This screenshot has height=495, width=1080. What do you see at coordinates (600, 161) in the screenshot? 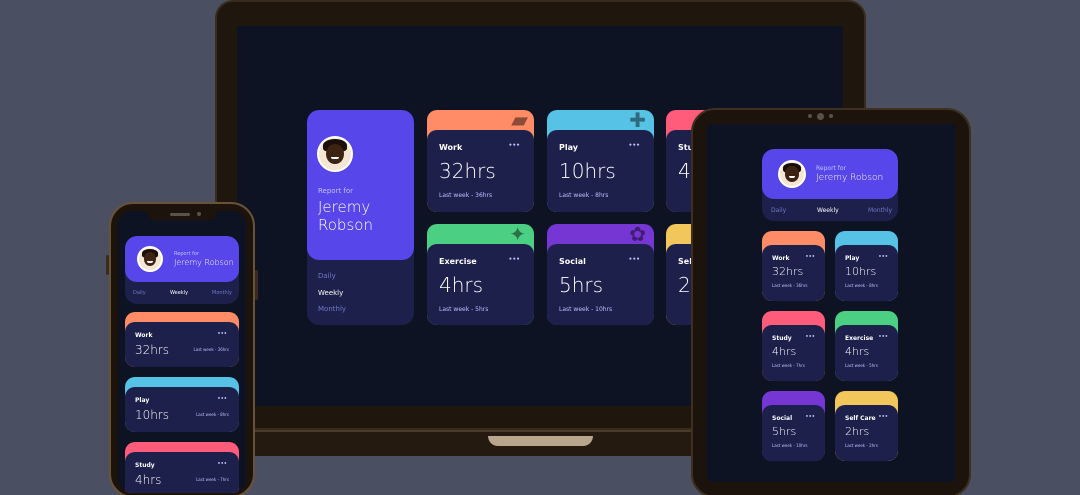
I see `card-play: ✚ Play ••• 10hrs Last week - 8hrs` at bounding box center [600, 161].